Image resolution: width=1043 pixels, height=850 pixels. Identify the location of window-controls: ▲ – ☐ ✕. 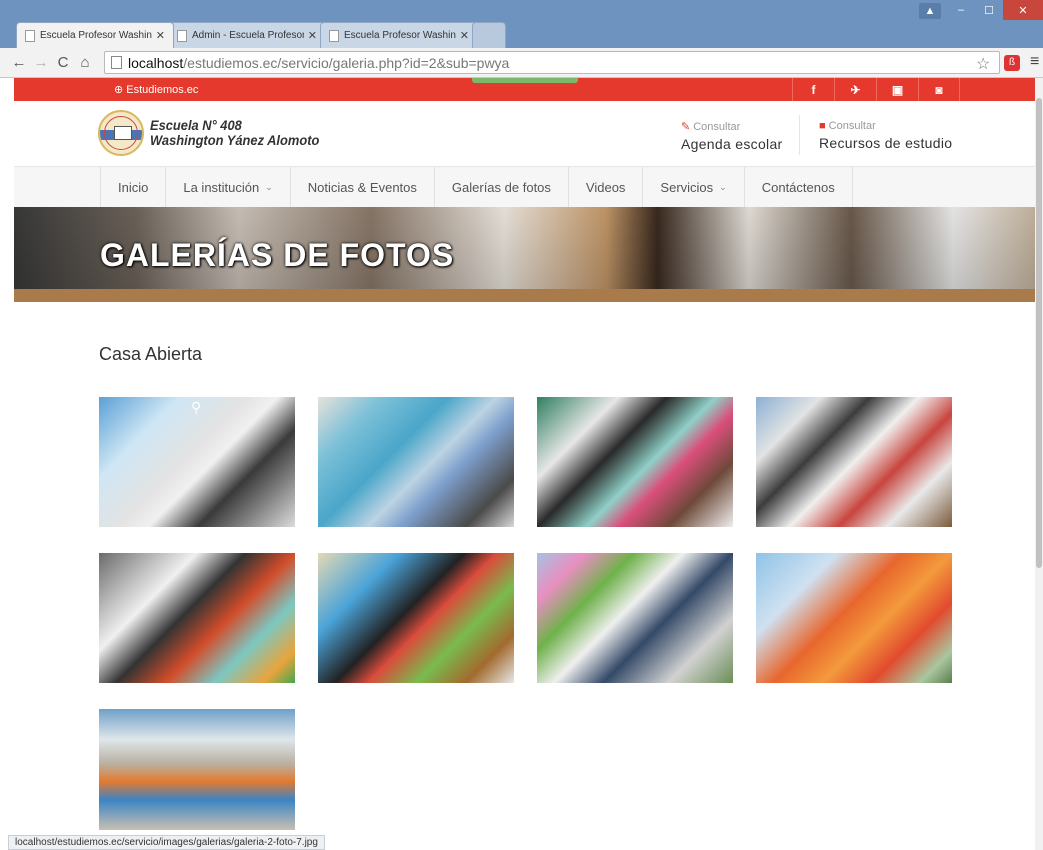
(981, 11).